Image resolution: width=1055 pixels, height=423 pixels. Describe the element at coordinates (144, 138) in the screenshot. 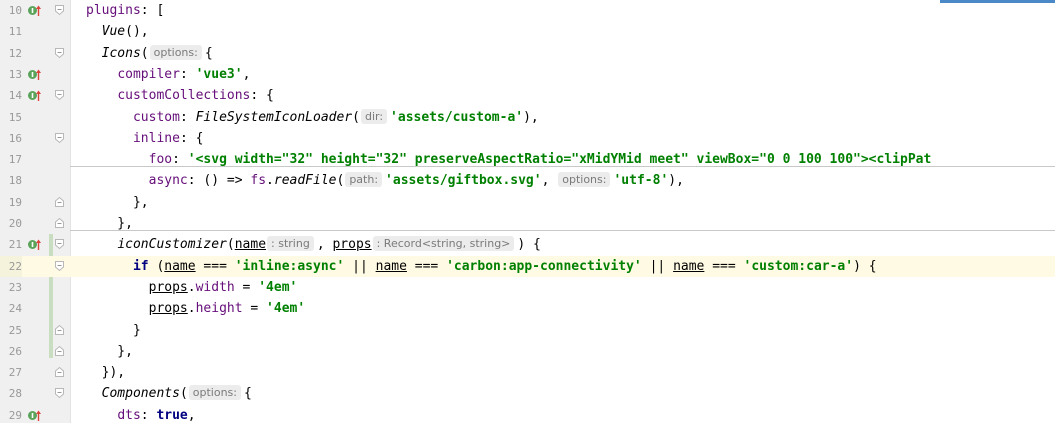

I see `code-text: inline: {` at that location.